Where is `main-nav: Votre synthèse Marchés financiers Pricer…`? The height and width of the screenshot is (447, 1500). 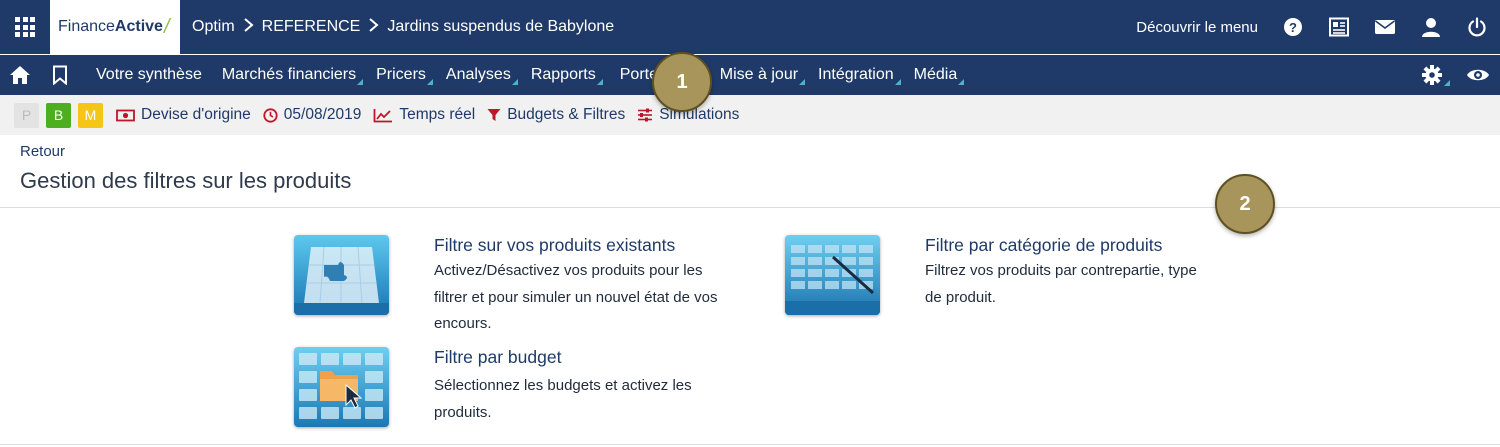
main-nav: Votre synthèse Marchés financiers Pricer… is located at coordinates (750, 75).